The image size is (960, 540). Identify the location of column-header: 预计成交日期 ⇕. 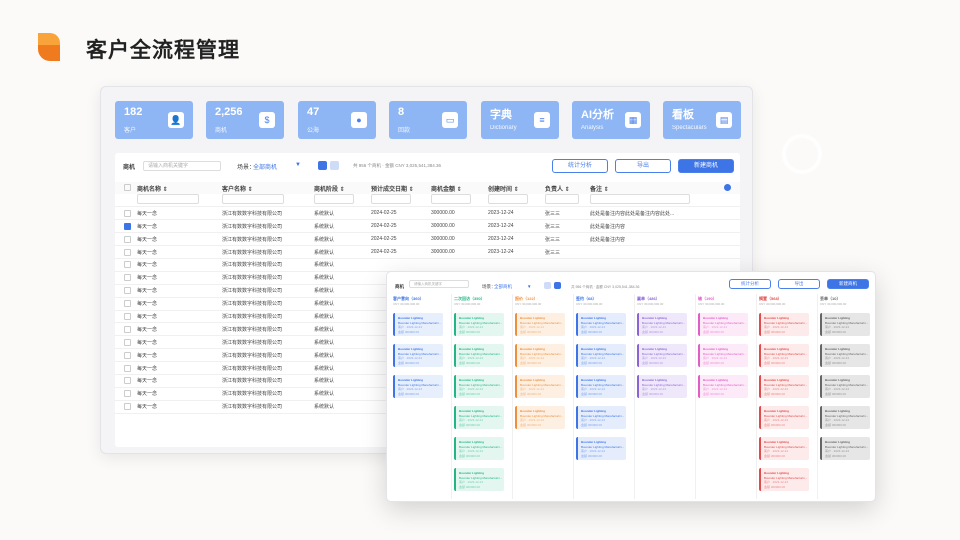
(401, 188).